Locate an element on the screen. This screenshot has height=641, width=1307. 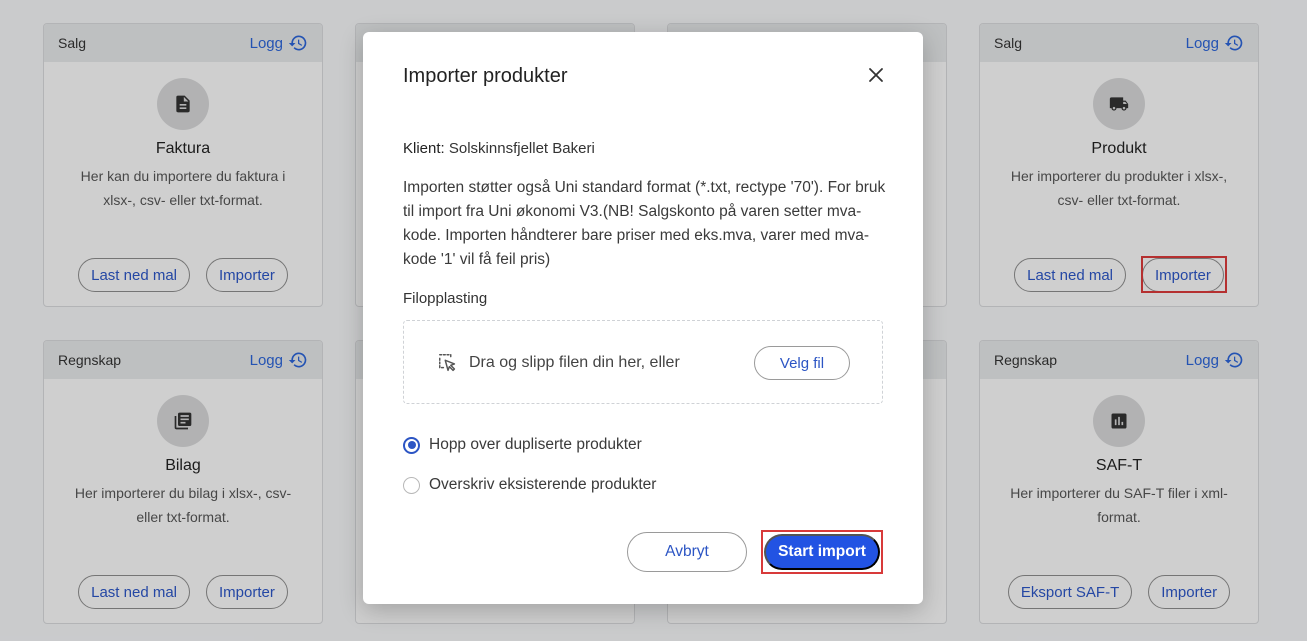
client-info: Klient: Solskinnsfjellet Bakeri is located at coordinates (499, 148).